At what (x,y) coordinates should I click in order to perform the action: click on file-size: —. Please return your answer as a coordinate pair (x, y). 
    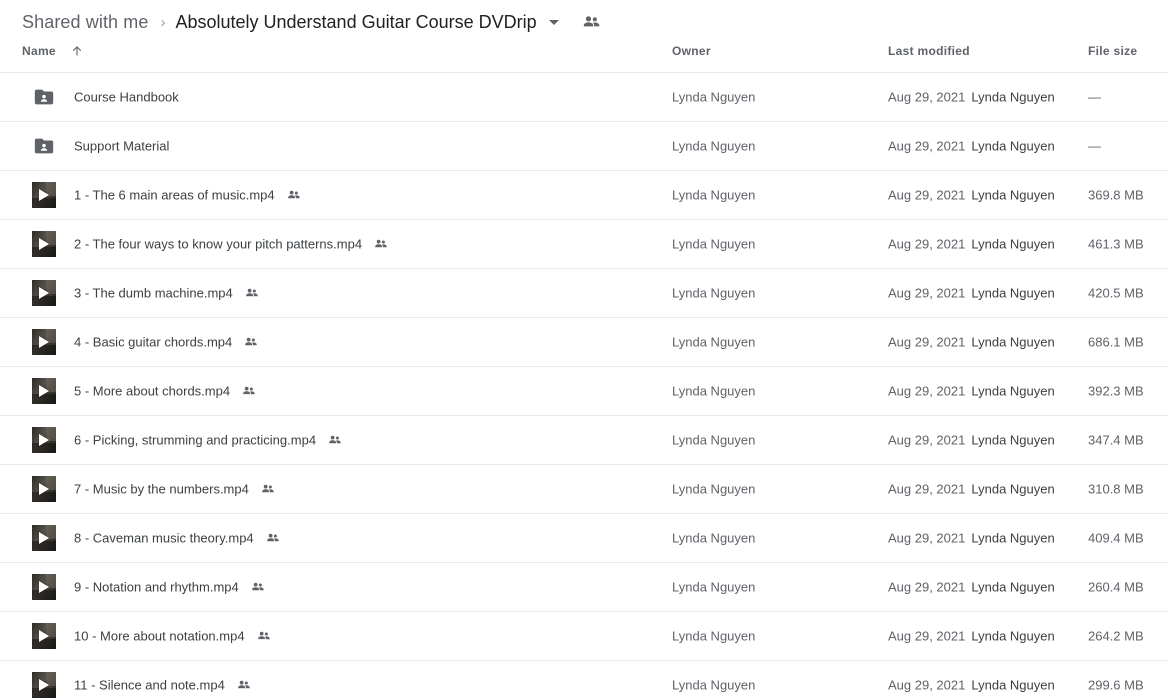
    Looking at the image, I should click on (1094, 97).